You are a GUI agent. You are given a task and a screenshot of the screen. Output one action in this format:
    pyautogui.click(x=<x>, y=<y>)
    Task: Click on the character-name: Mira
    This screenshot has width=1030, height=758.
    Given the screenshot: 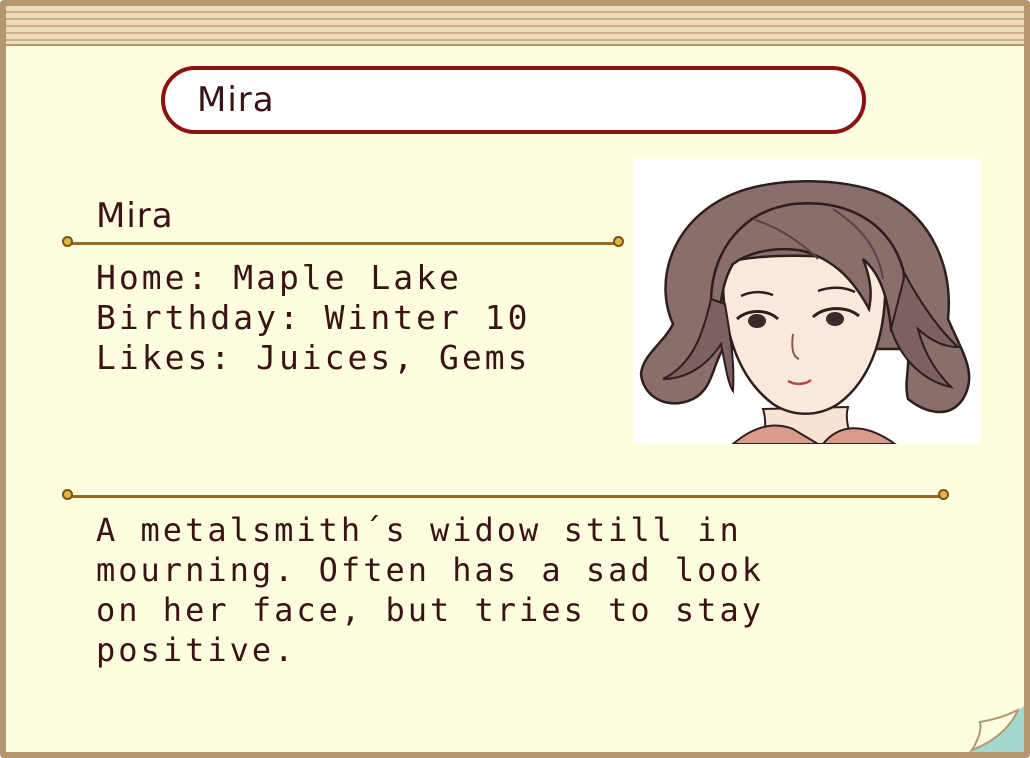 What is the action you would take?
    pyautogui.click(x=135, y=216)
    